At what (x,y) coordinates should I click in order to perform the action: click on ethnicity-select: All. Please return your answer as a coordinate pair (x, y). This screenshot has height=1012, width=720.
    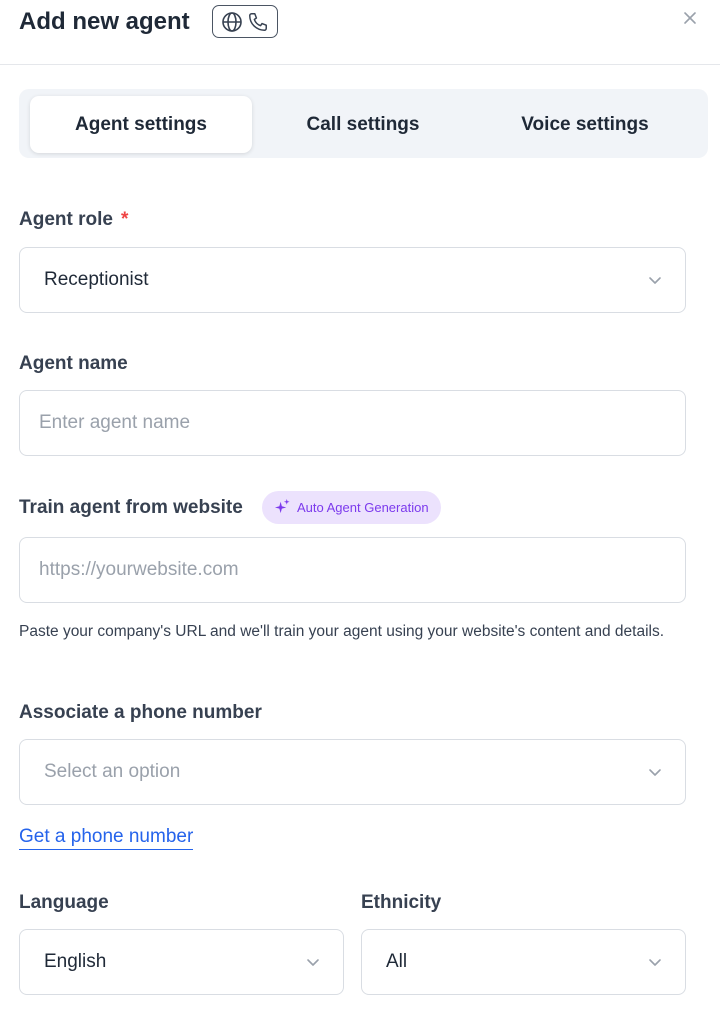
    Looking at the image, I should click on (523, 962).